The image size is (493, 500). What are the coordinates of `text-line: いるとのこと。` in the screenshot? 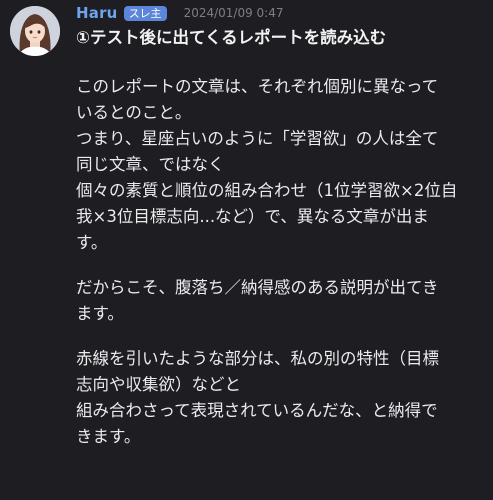 It's located at (134, 112).